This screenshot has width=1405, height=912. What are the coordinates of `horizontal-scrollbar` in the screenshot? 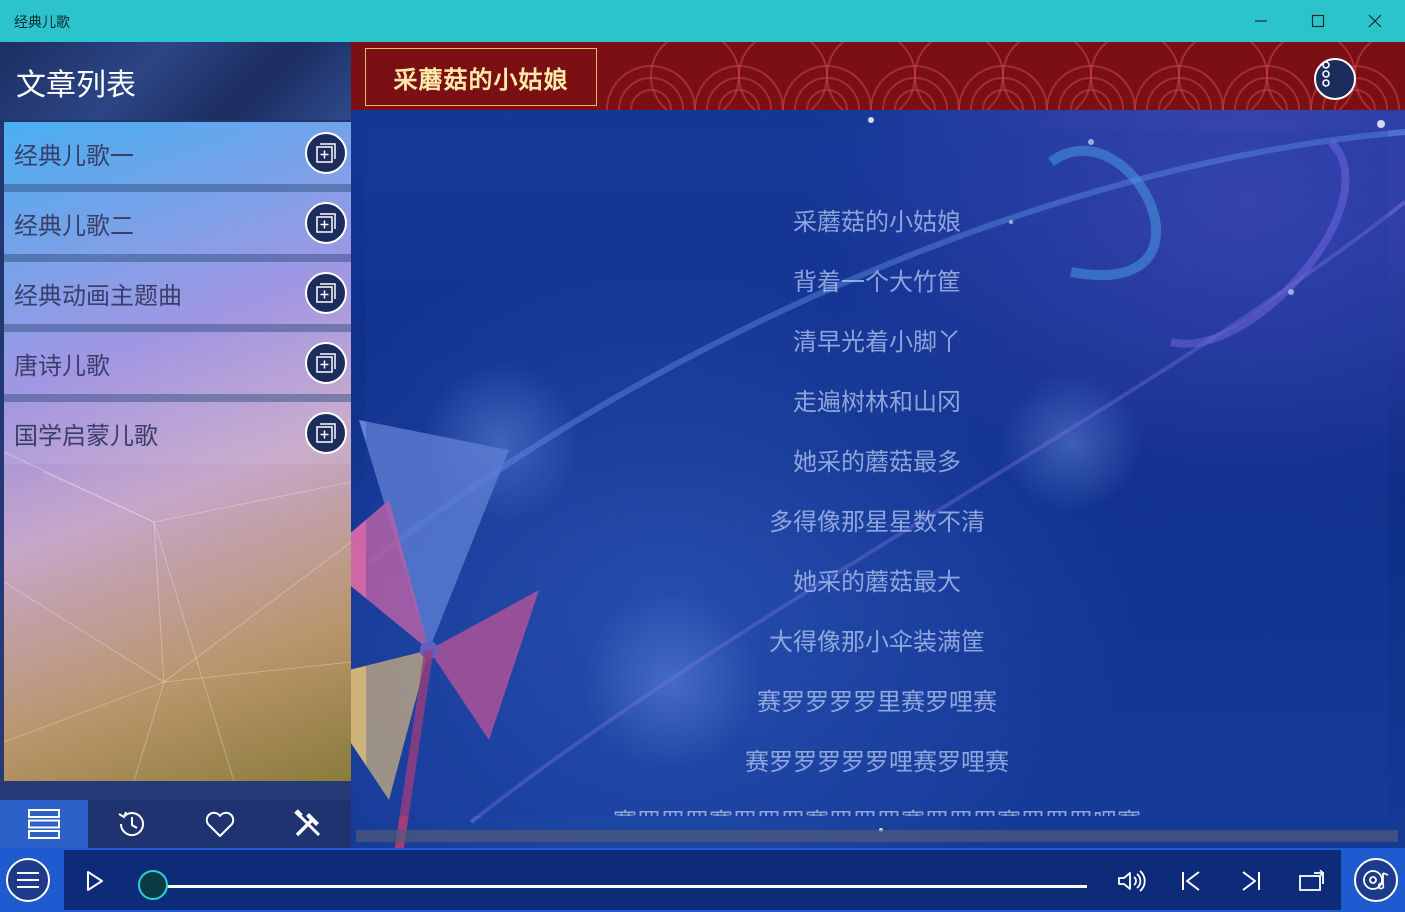 It's located at (877, 836).